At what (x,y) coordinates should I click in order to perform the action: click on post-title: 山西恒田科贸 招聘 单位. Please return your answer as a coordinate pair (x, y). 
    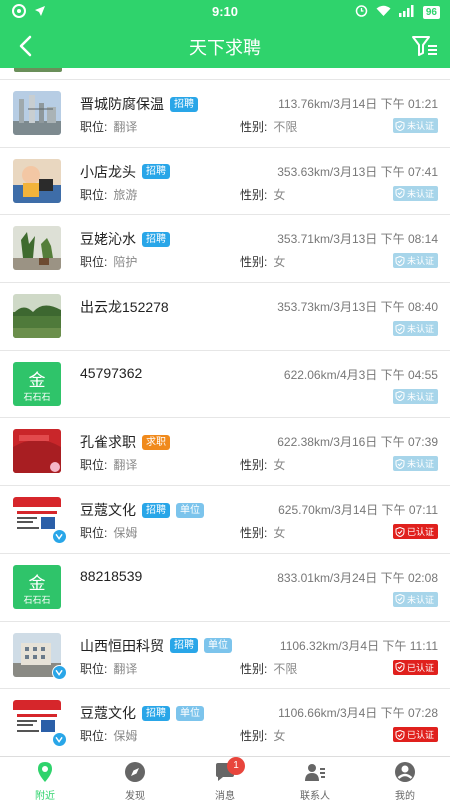
    Looking at the image, I should click on (156, 646).